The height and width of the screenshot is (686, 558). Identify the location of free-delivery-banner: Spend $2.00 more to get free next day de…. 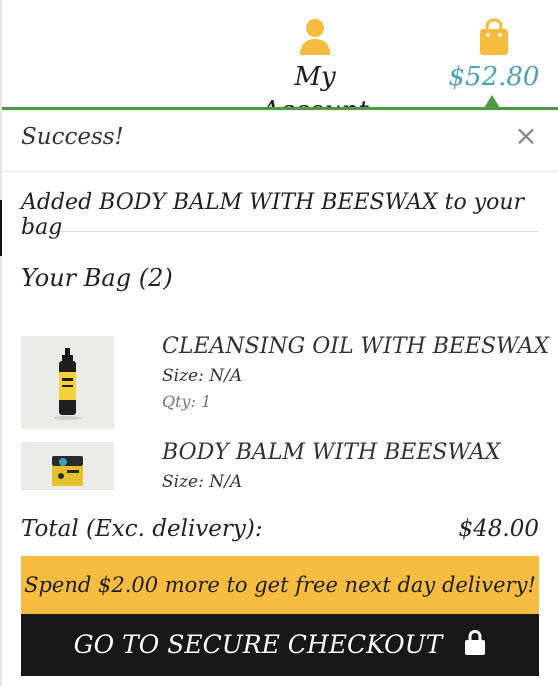
(280, 585).